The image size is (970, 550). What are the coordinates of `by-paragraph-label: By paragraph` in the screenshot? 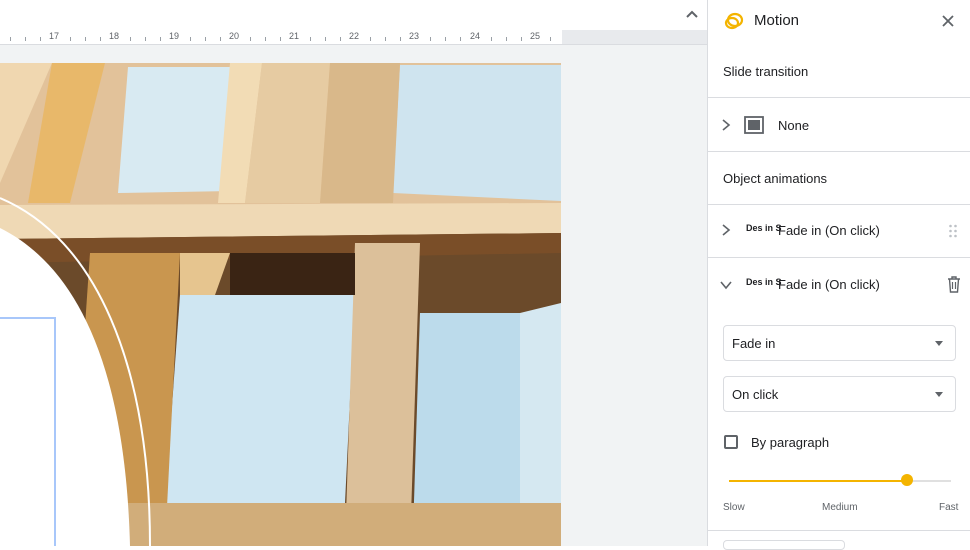 It's located at (790, 442).